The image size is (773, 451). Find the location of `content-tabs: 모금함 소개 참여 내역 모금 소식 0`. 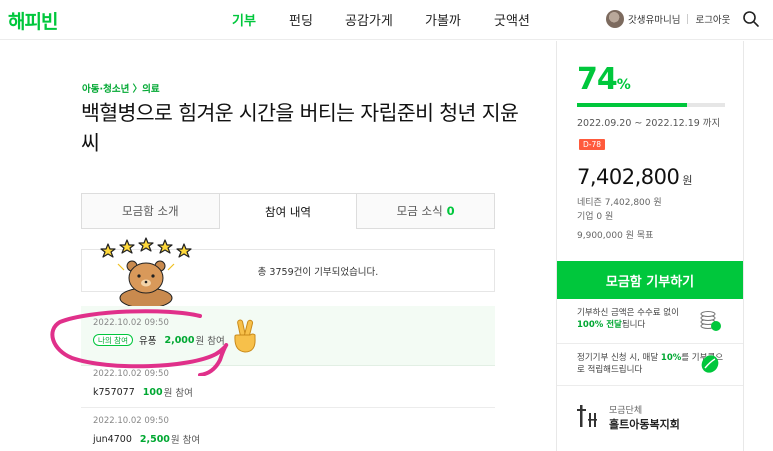

content-tabs: 모금함 소개 참여 내역 모금 소식 0 is located at coordinates (288, 211).